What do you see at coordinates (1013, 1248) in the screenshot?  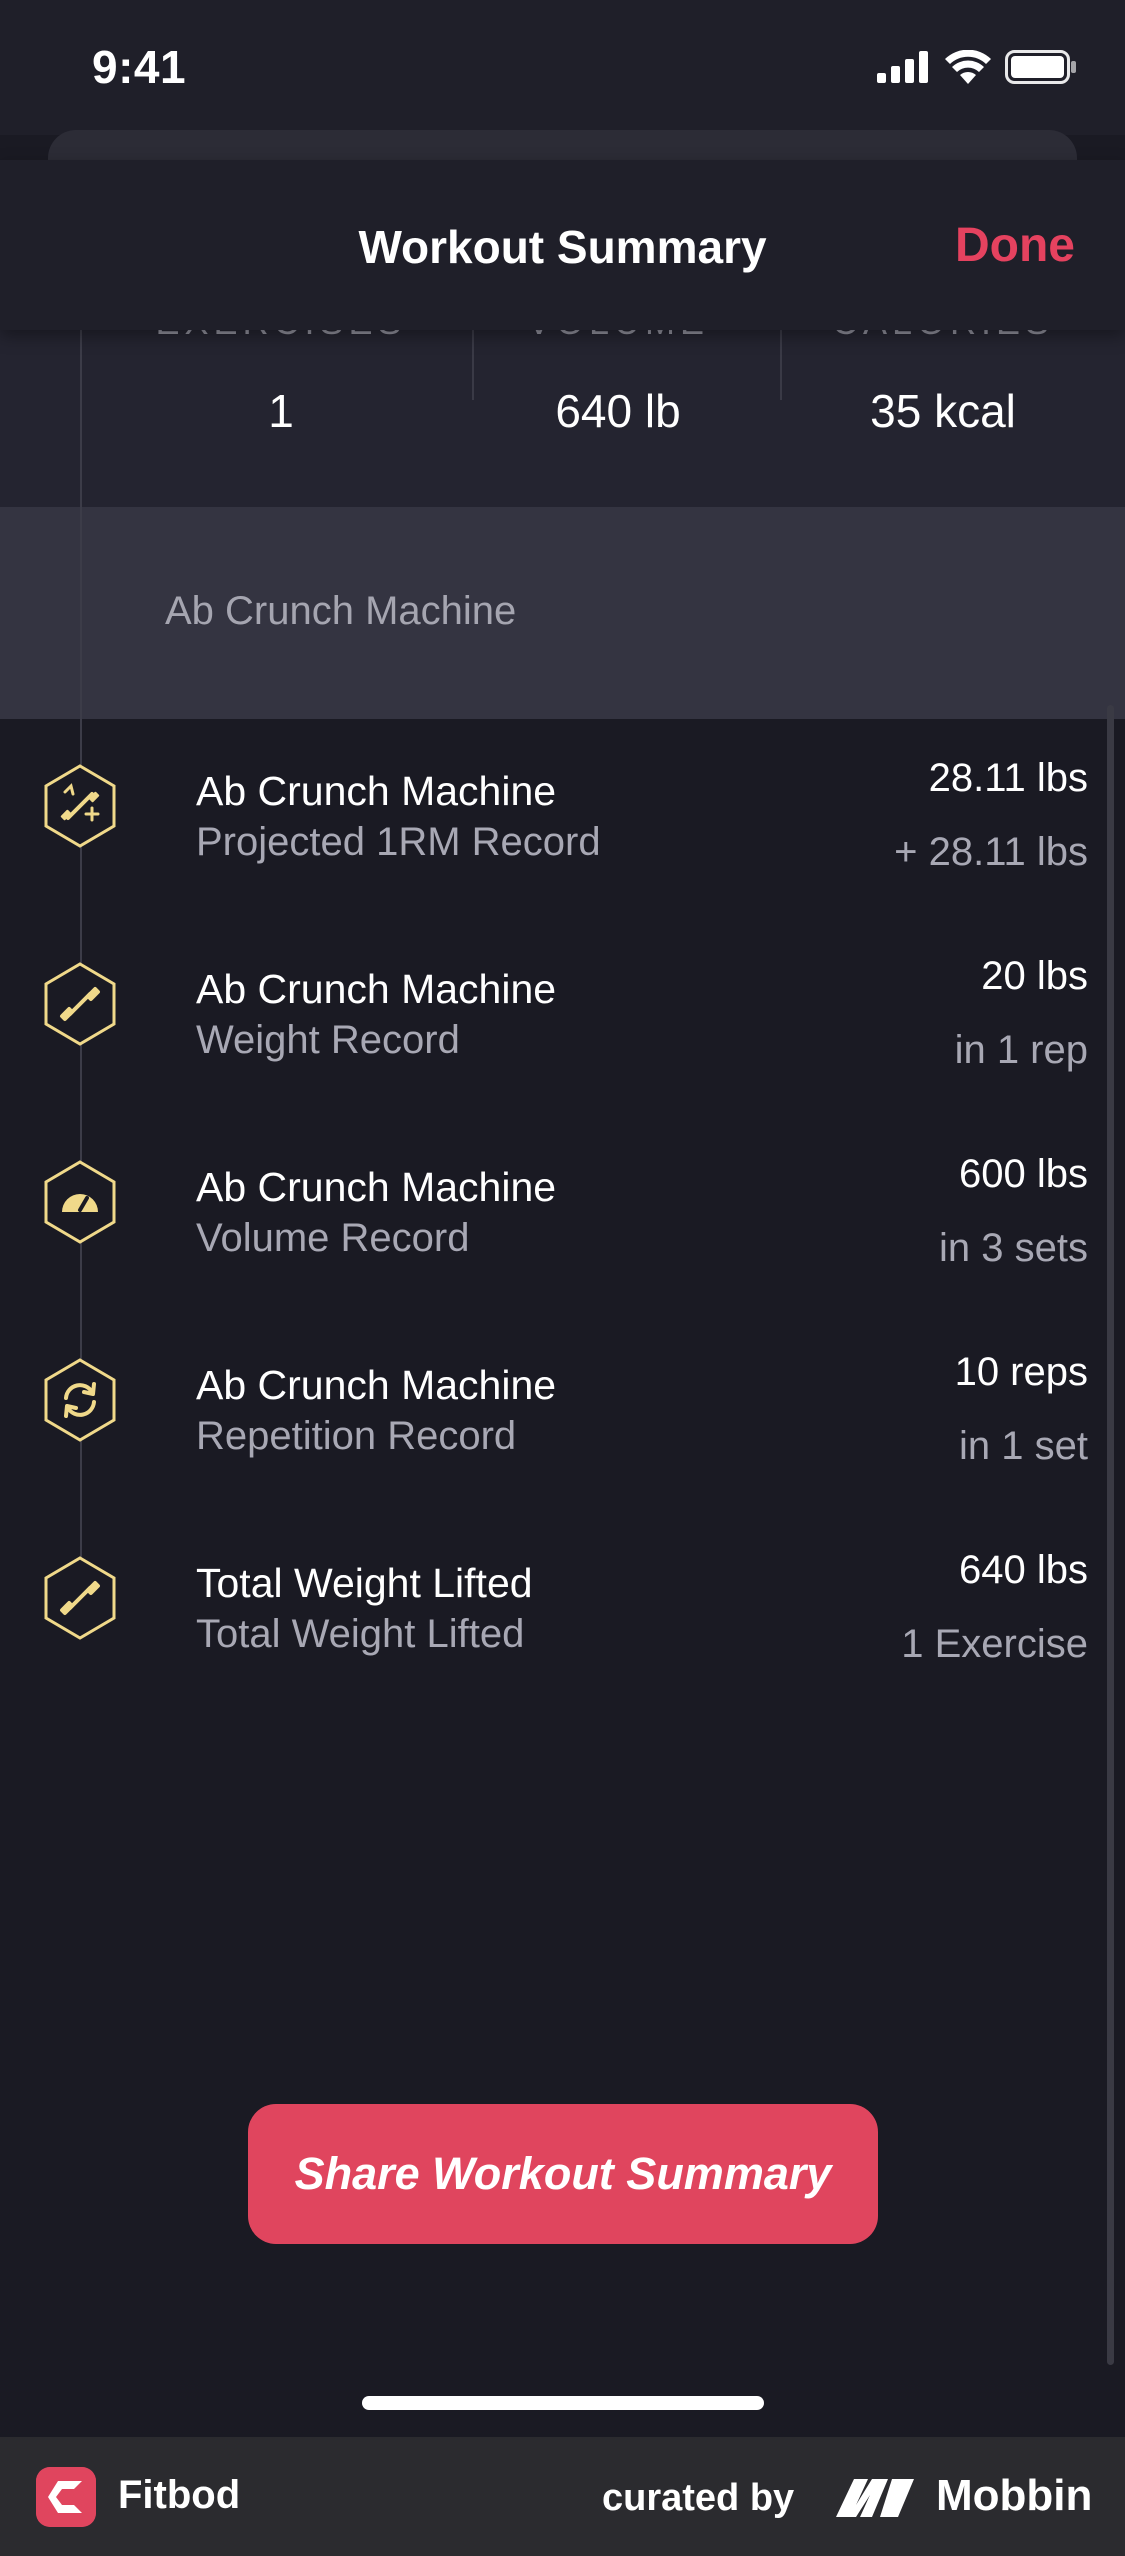 I see `record-detail: in 3 sets` at bounding box center [1013, 1248].